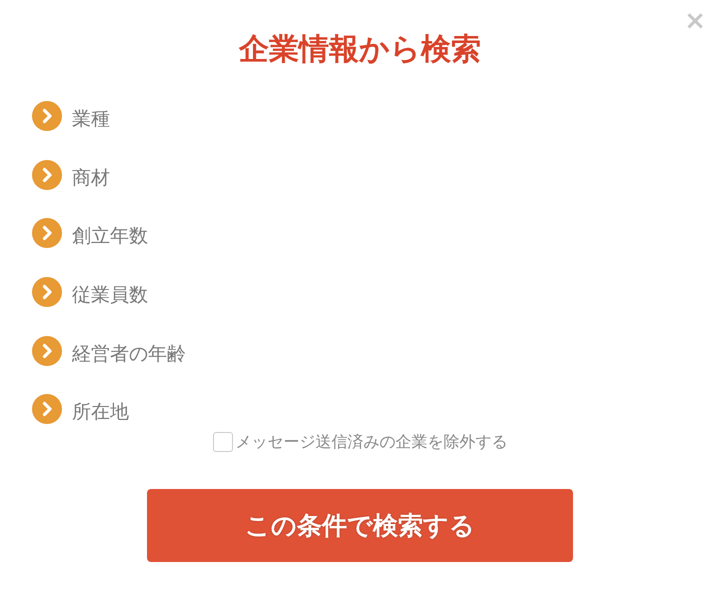 This screenshot has height=614, width=720. Describe the element at coordinates (91, 119) in the screenshot. I see `category-link: 業種` at that location.